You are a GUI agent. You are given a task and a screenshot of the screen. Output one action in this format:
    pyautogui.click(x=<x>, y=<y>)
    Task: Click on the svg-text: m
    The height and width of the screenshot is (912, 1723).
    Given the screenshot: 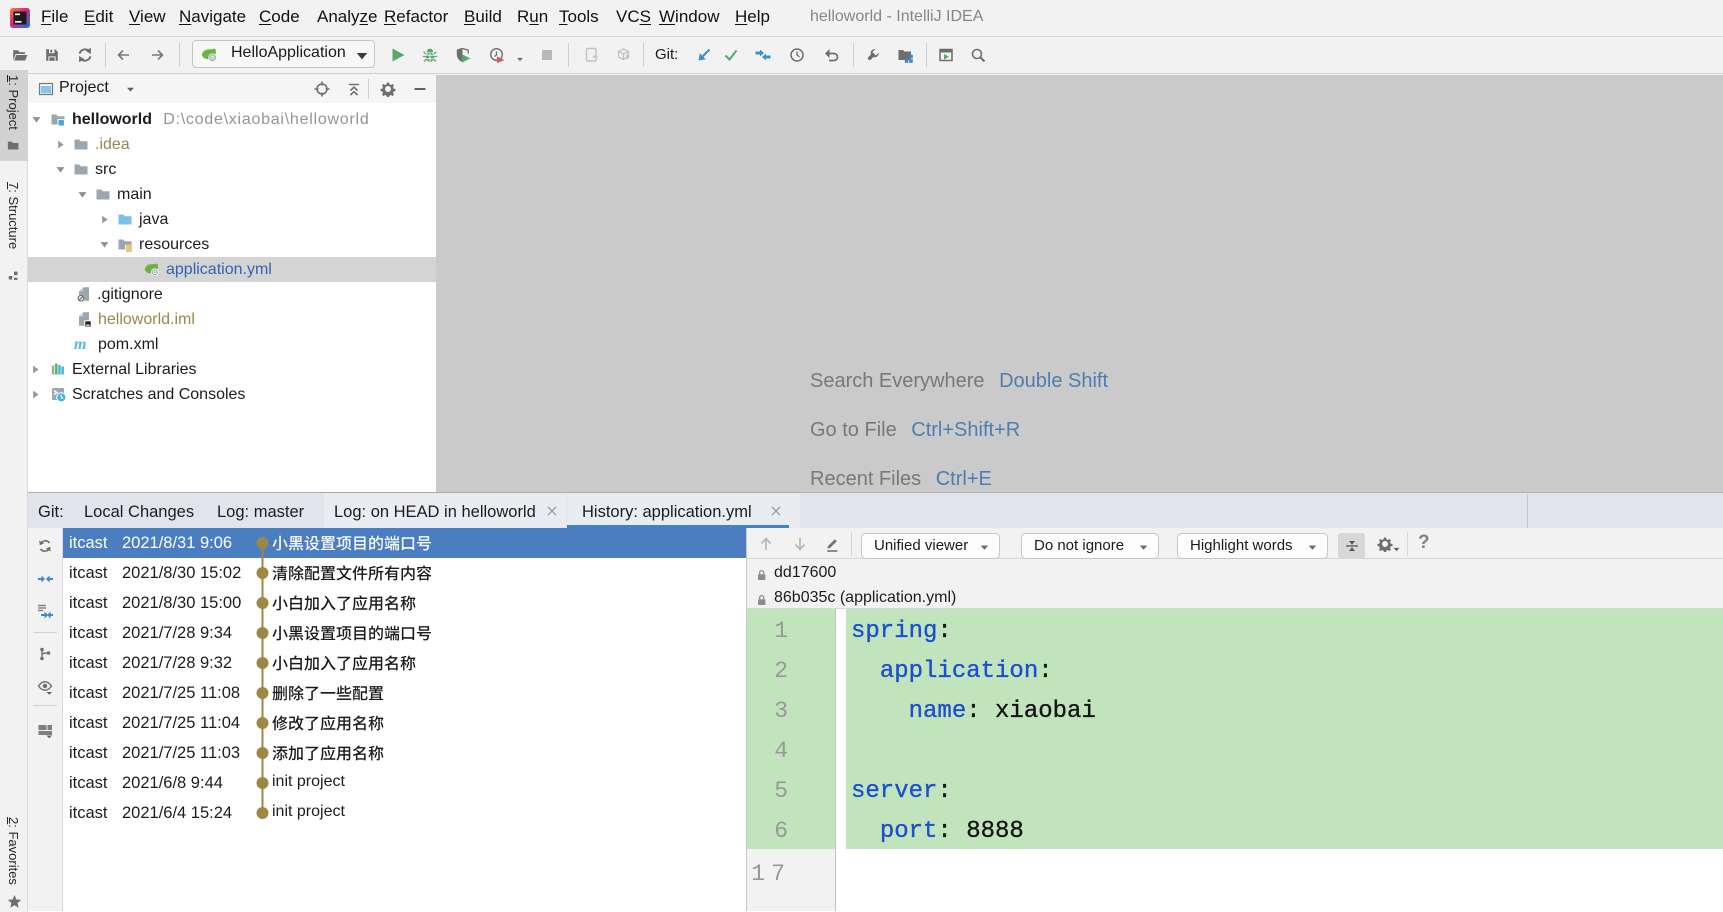 What is the action you would take?
    pyautogui.click(x=80, y=344)
    